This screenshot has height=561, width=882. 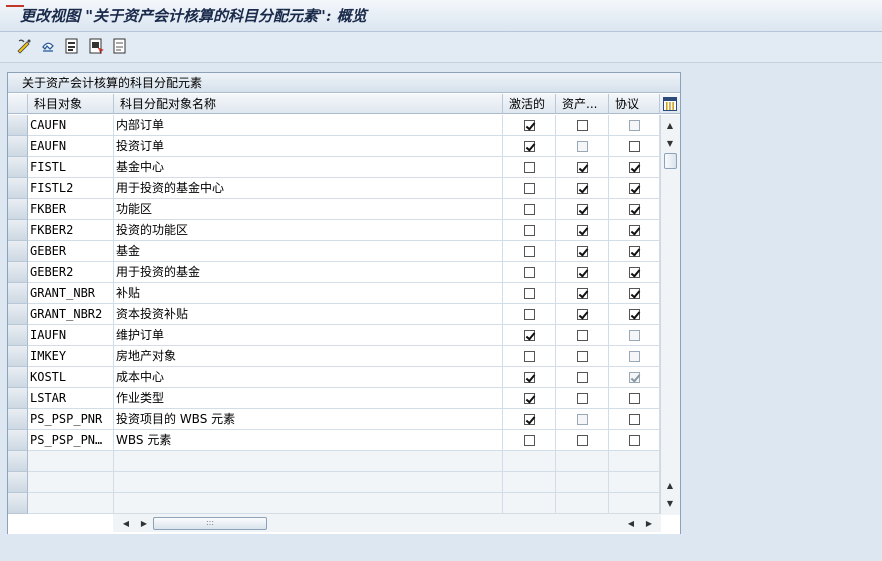 What do you see at coordinates (670, 315) in the screenshot?
I see `vertical-scrollbar: ▲ ▼ ▲ ▼` at bounding box center [670, 315].